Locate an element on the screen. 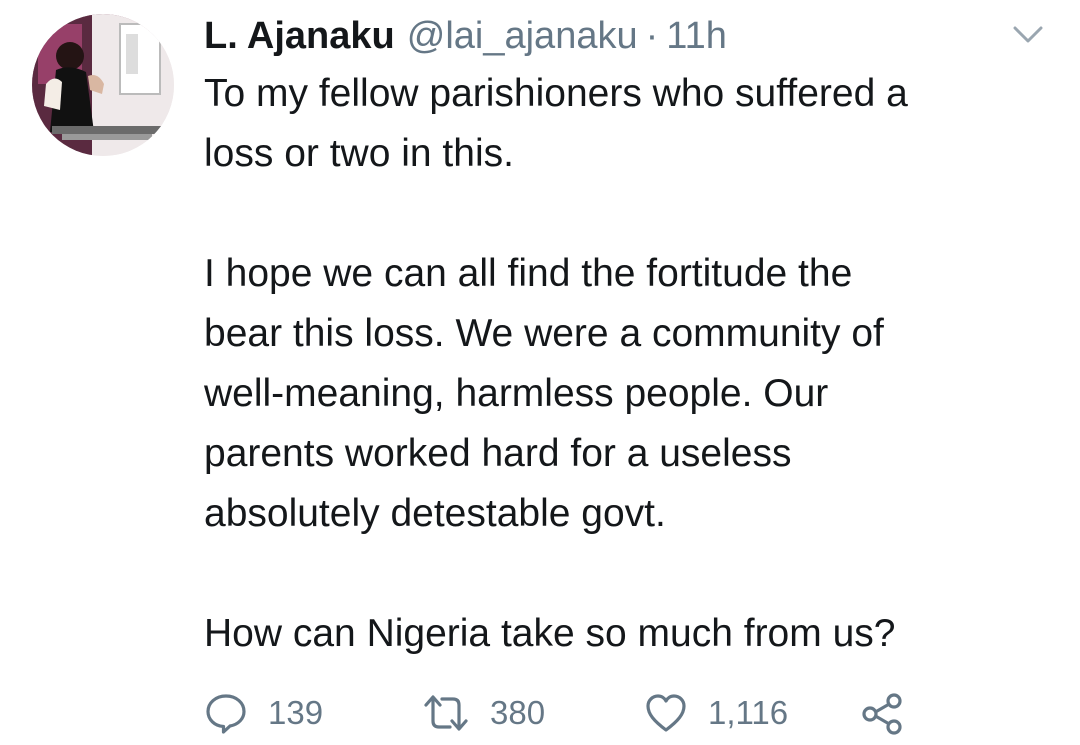  share-icon is located at coordinates (882, 713).